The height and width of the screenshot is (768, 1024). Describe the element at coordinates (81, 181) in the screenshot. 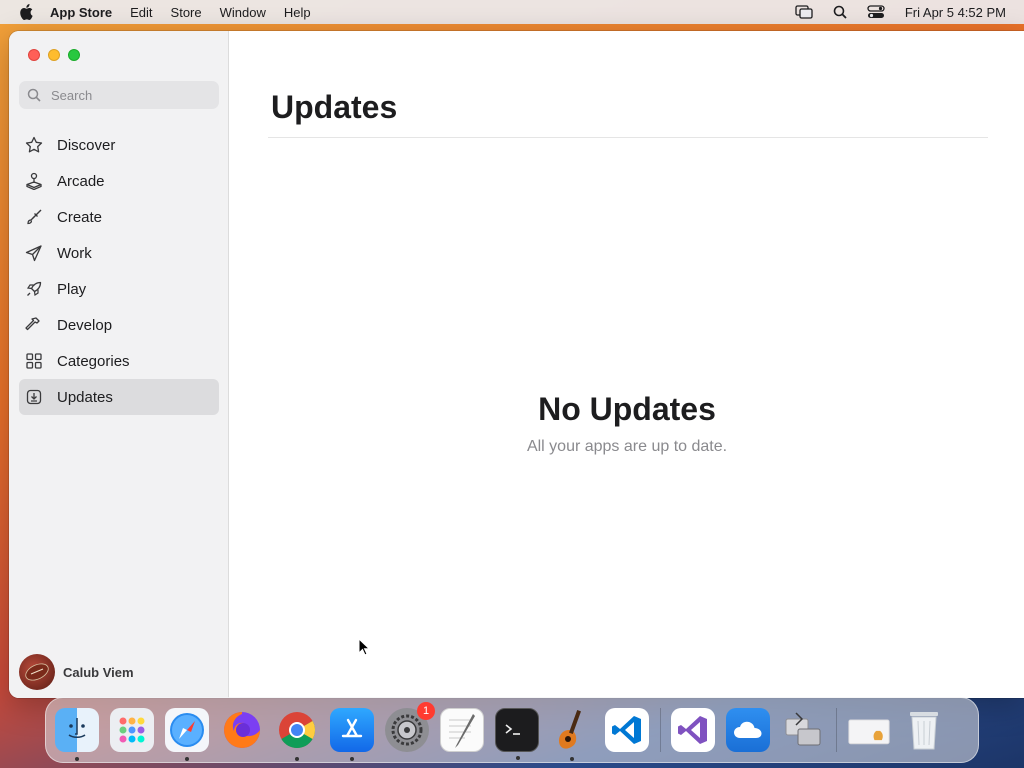

I see `sidebar-item-label: Arcade` at that location.